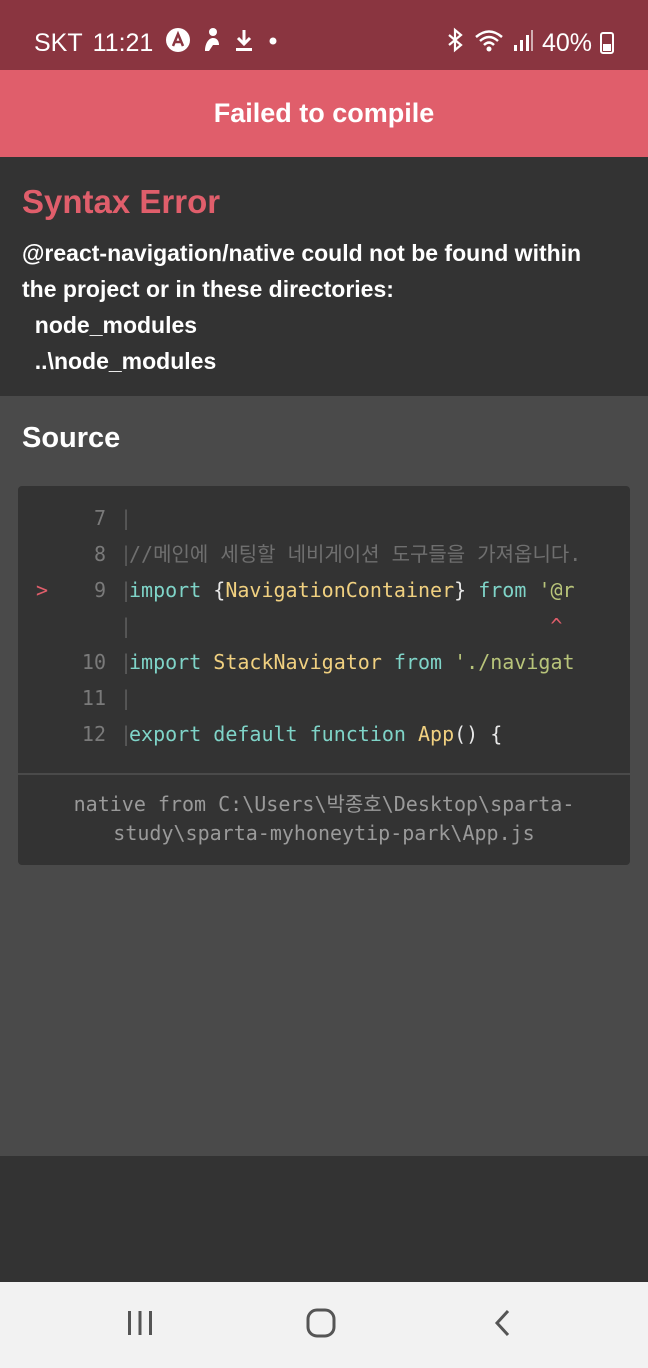 This screenshot has width=648, height=1368. I want to click on header-title: Failed to compile, so click(324, 113).